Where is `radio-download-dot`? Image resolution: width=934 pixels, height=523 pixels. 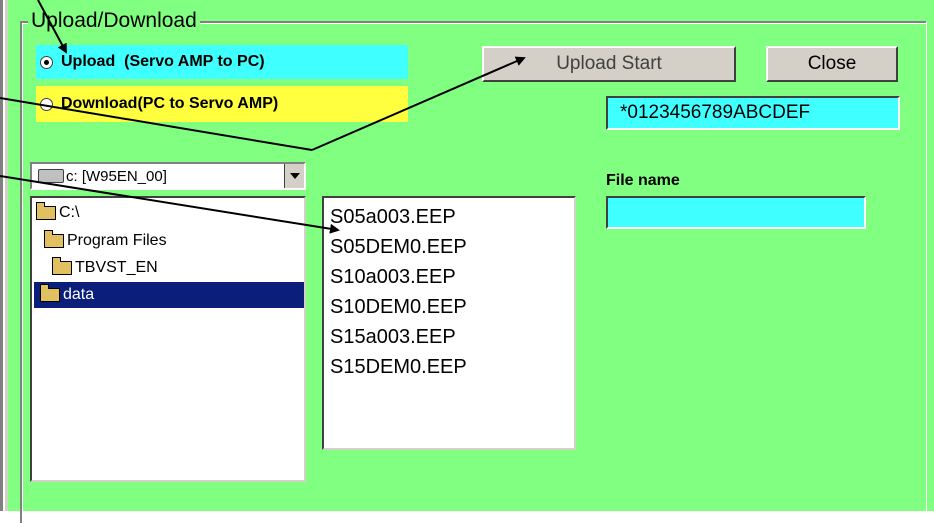
radio-download-dot is located at coordinates (46, 104).